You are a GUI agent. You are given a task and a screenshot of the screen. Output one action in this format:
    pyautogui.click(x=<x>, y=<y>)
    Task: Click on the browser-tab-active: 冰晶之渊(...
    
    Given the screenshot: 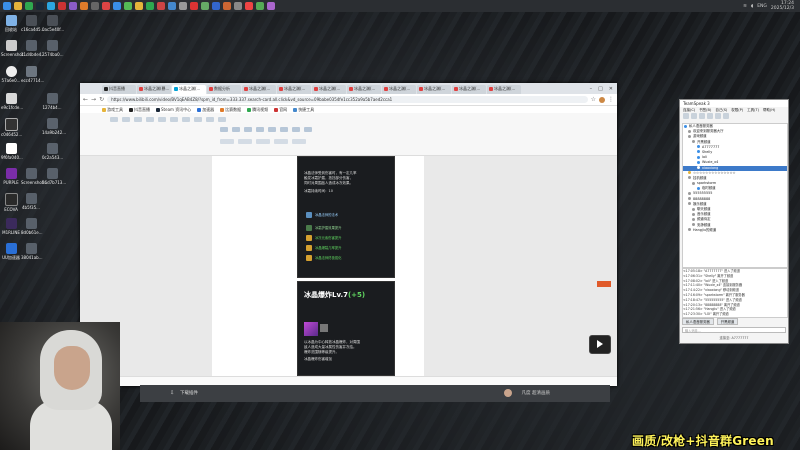 What is the action you would take?
    pyautogui.click(x=189, y=89)
    